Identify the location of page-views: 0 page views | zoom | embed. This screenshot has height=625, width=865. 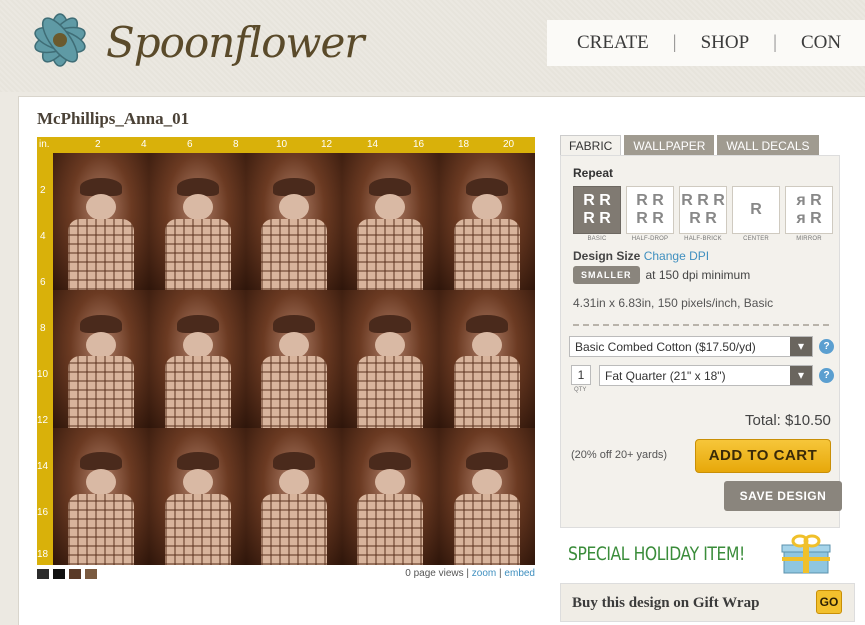
(452, 573).